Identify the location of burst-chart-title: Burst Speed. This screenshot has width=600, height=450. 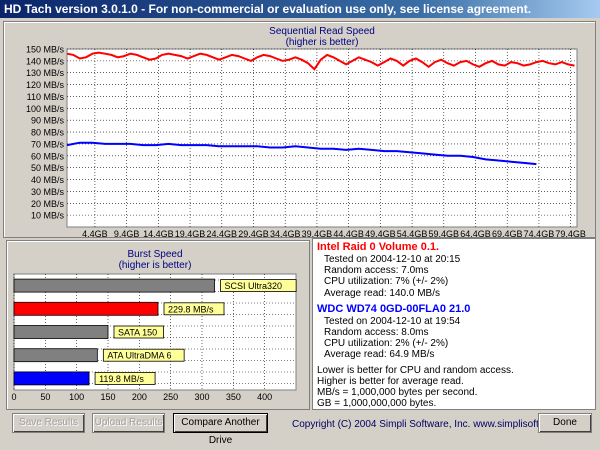
(154, 254).